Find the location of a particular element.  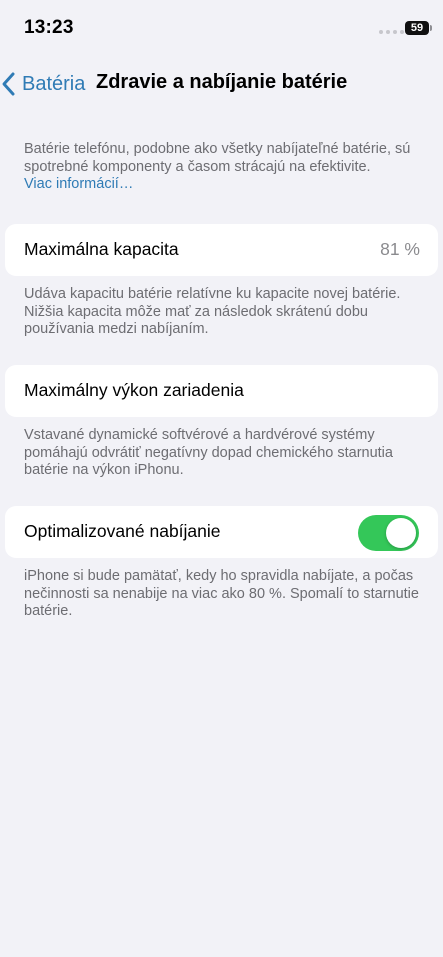

navigation-bar: Batéria Zdravie a nabíjanie batérie is located at coordinates (221, 84).